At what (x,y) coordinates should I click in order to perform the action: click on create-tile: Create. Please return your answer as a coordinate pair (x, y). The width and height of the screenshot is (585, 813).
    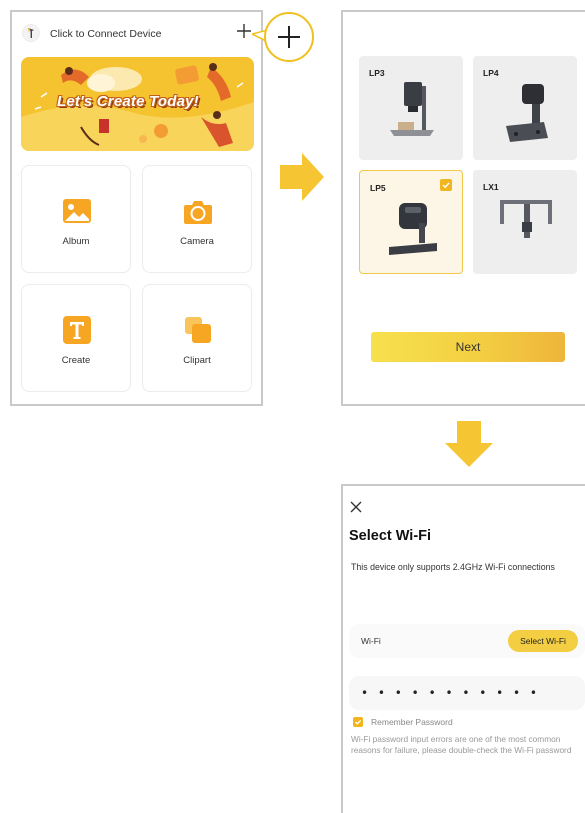
    Looking at the image, I should click on (76, 338).